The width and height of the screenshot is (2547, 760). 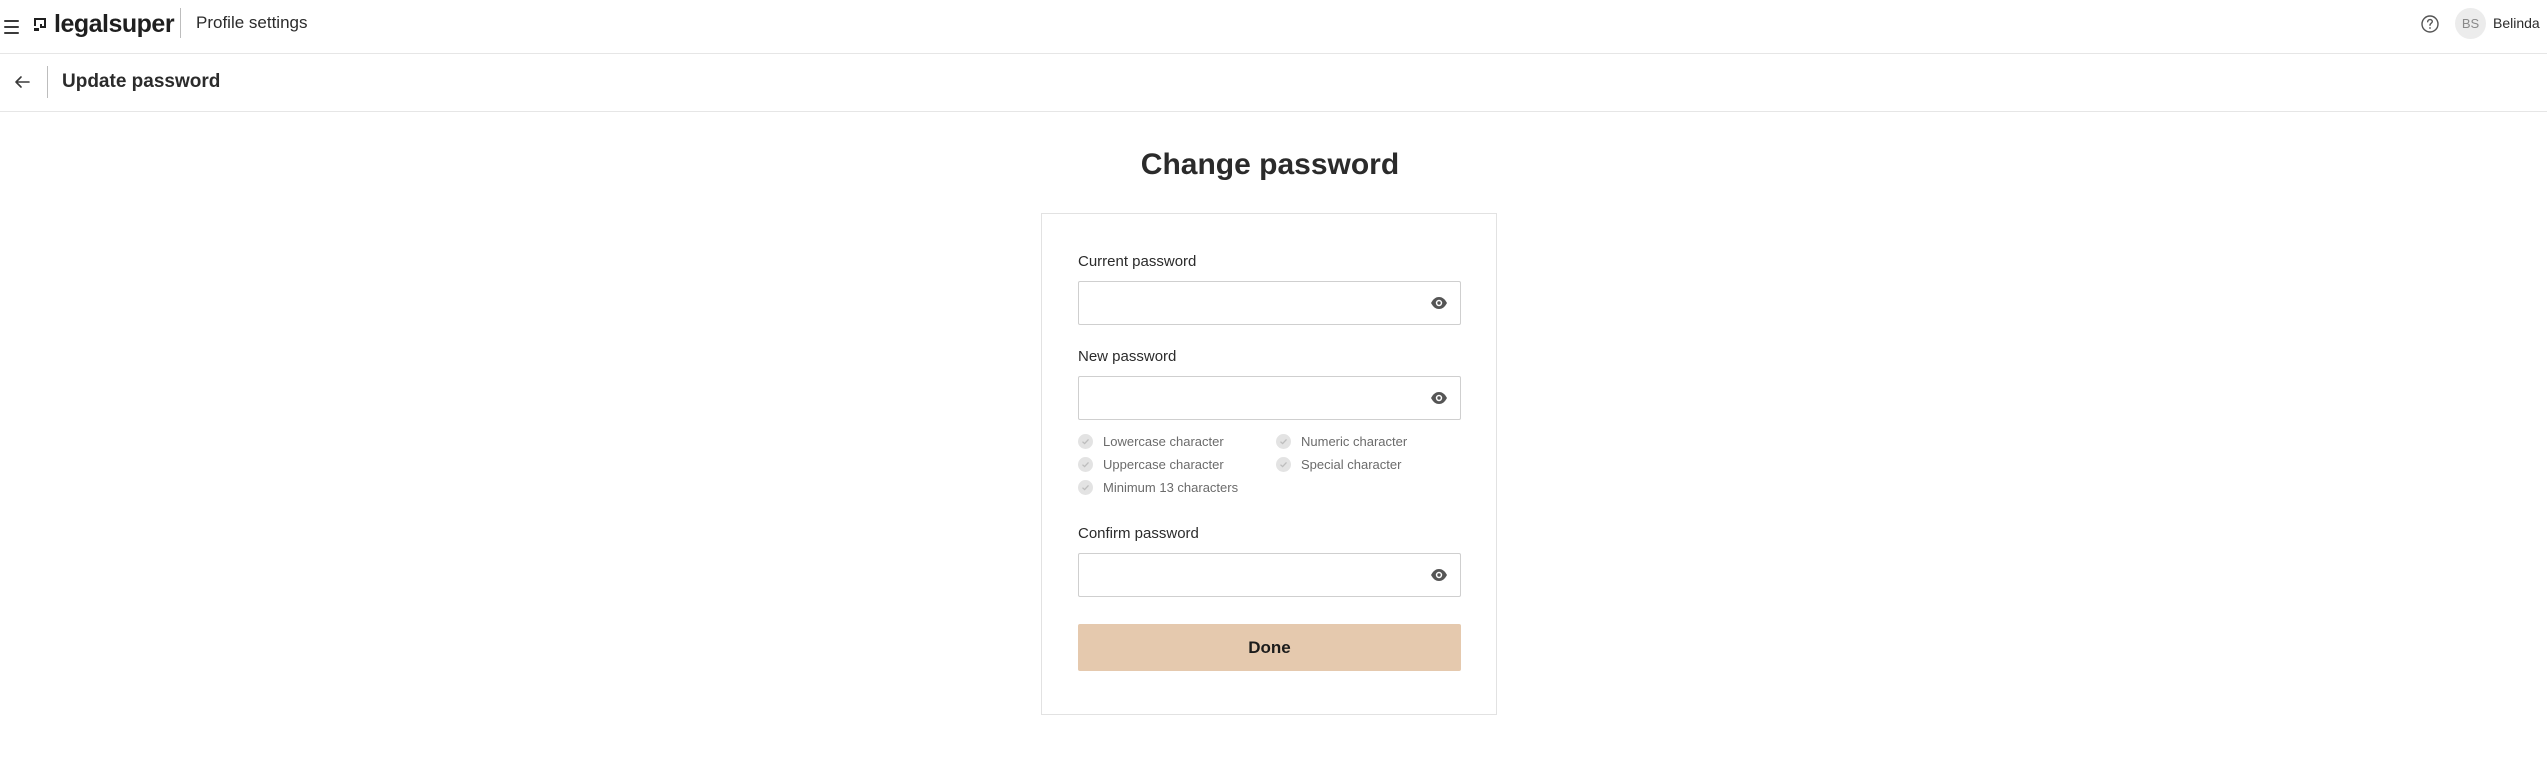 What do you see at coordinates (141, 81) in the screenshot?
I see `page-title: Update password` at bounding box center [141, 81].